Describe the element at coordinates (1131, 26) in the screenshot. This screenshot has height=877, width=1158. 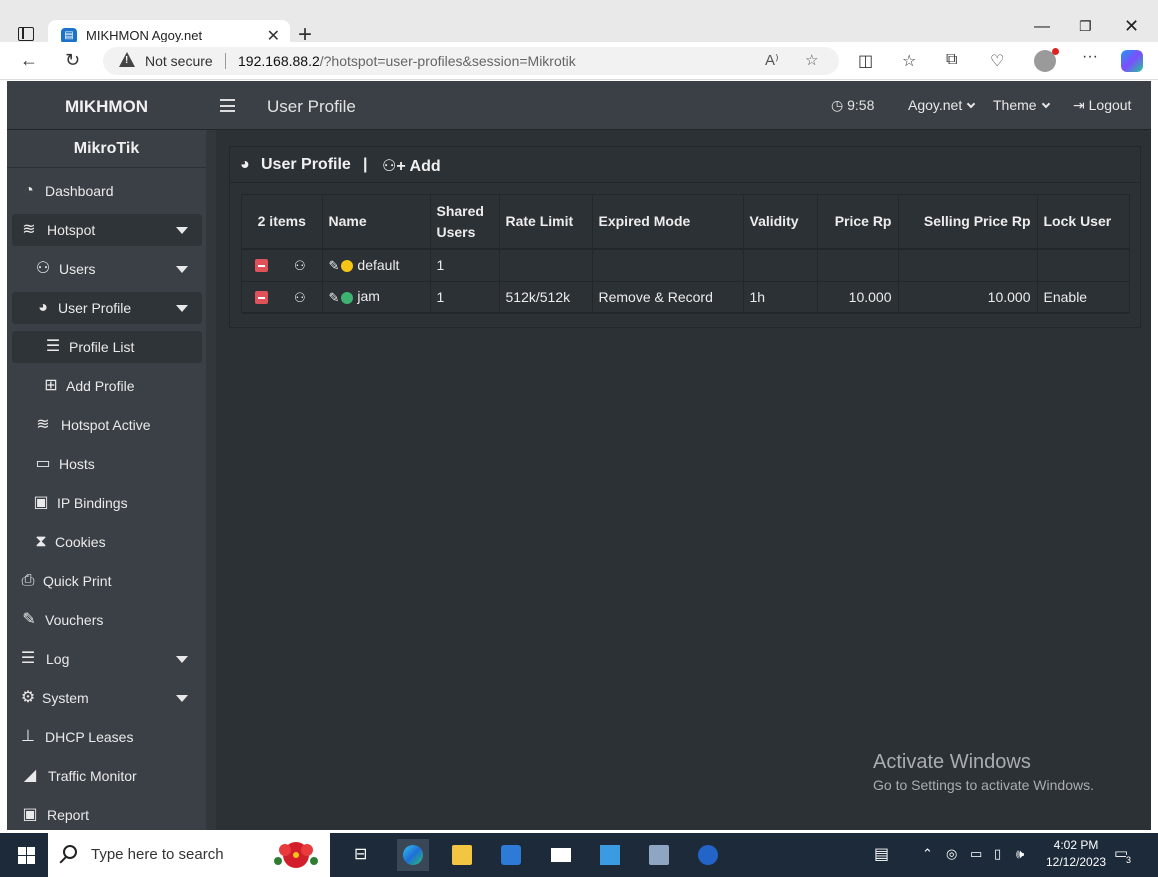
I see `window-close-icon: ✕` at that location.